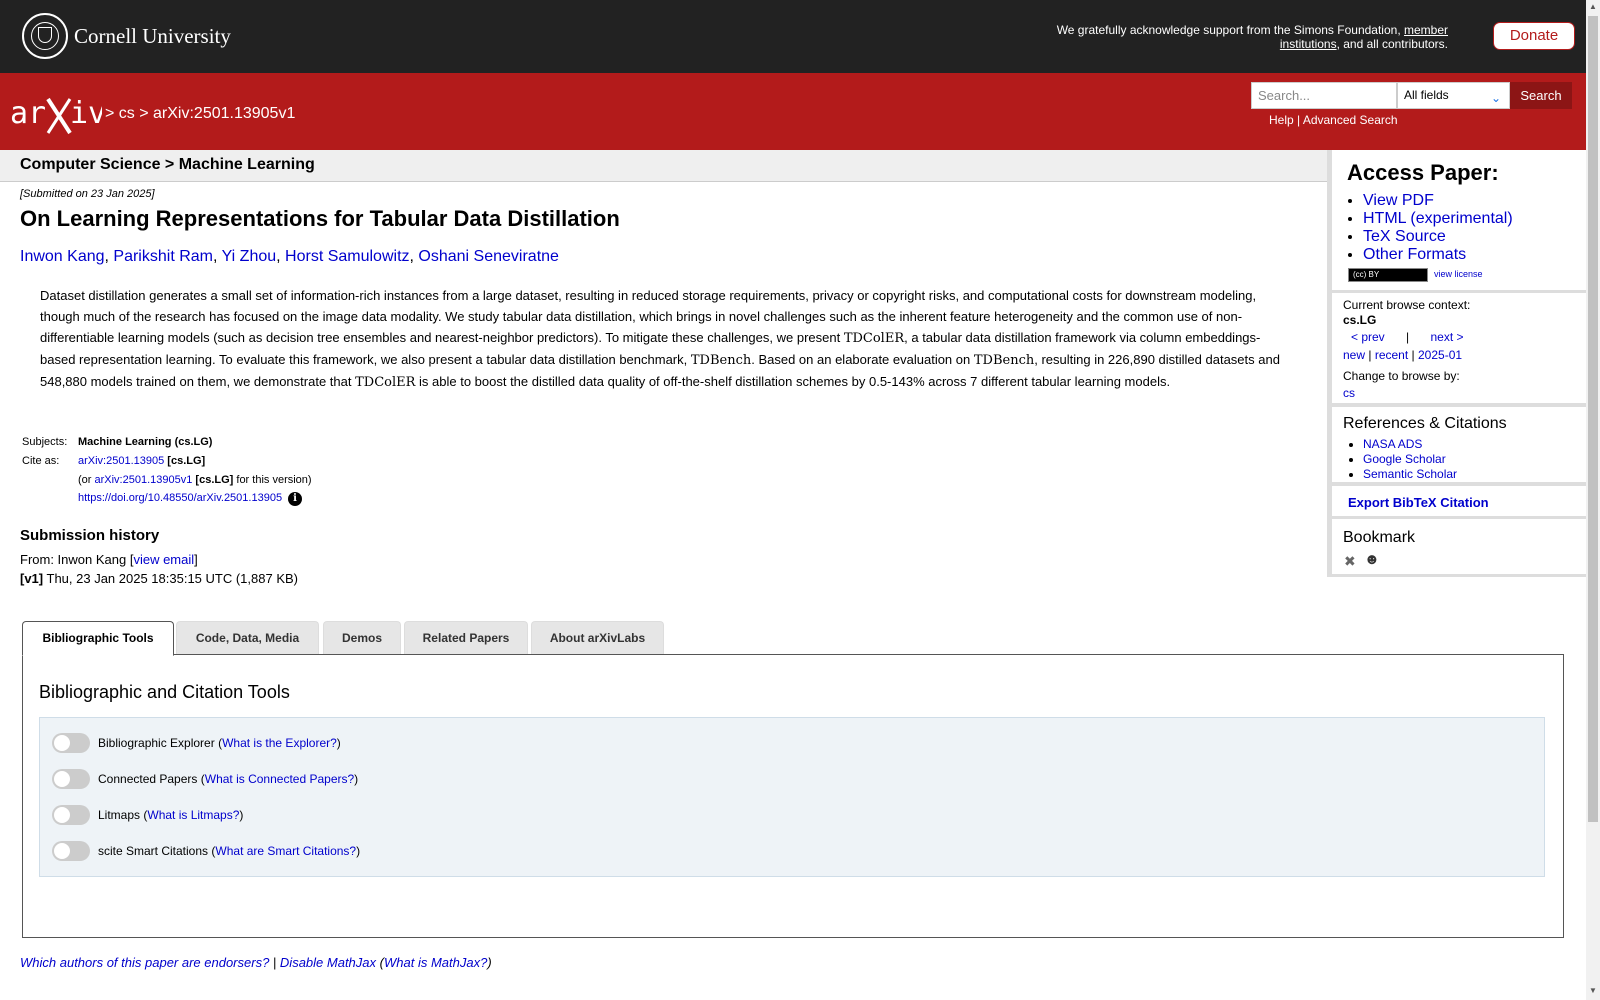 Image resolution: width=1600 pixels, height=1000 pixels. I want to click on author-link: Yi Zhou, so click(249, 256).